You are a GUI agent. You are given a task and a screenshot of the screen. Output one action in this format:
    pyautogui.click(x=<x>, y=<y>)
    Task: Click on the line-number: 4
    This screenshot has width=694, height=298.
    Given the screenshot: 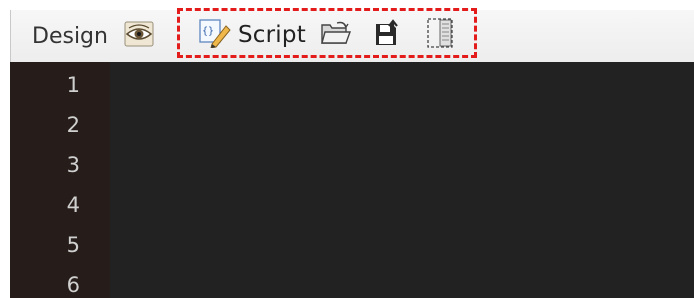 What is the action you would take?
    pyautogui.click(x=73, y=205)
    